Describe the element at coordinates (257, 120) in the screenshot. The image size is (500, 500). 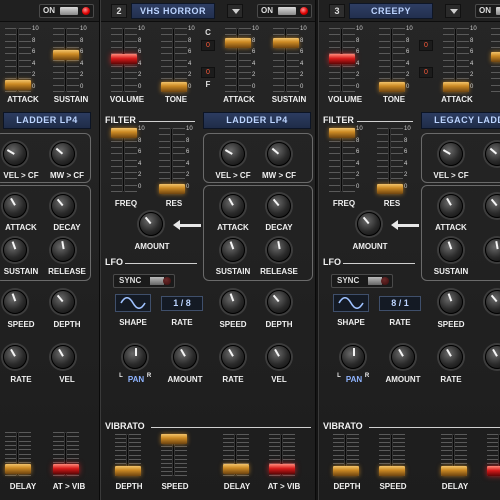
I see `filter-type-select: LADDER LP4` at that location.